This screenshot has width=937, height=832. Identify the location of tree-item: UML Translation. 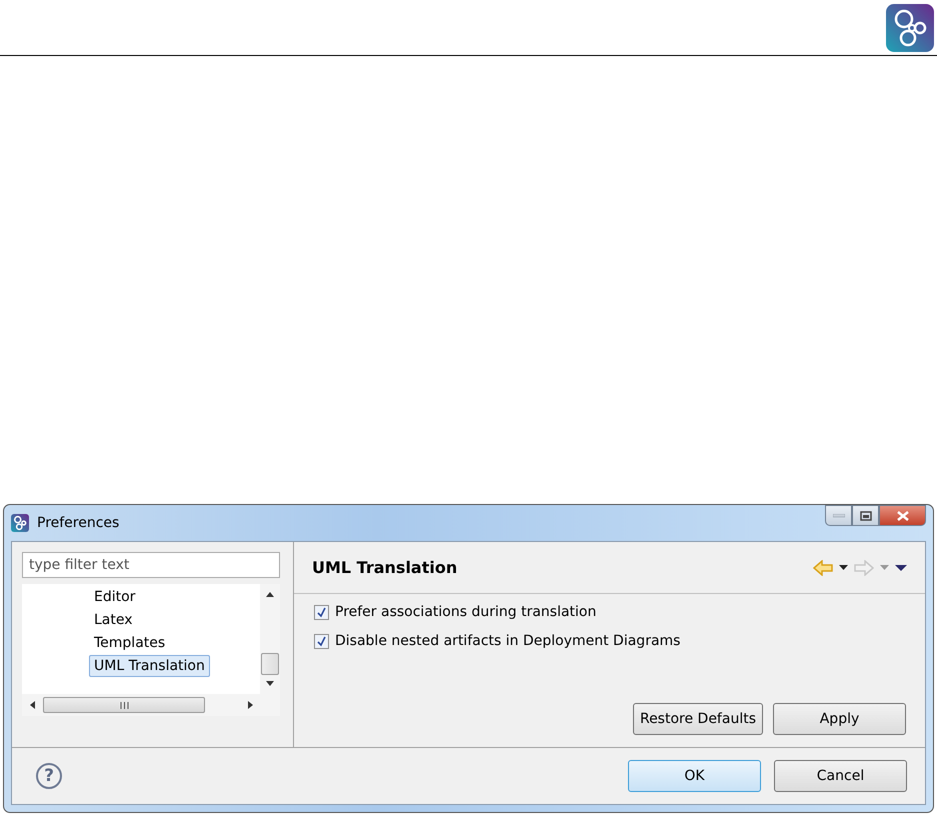
(149, 666).